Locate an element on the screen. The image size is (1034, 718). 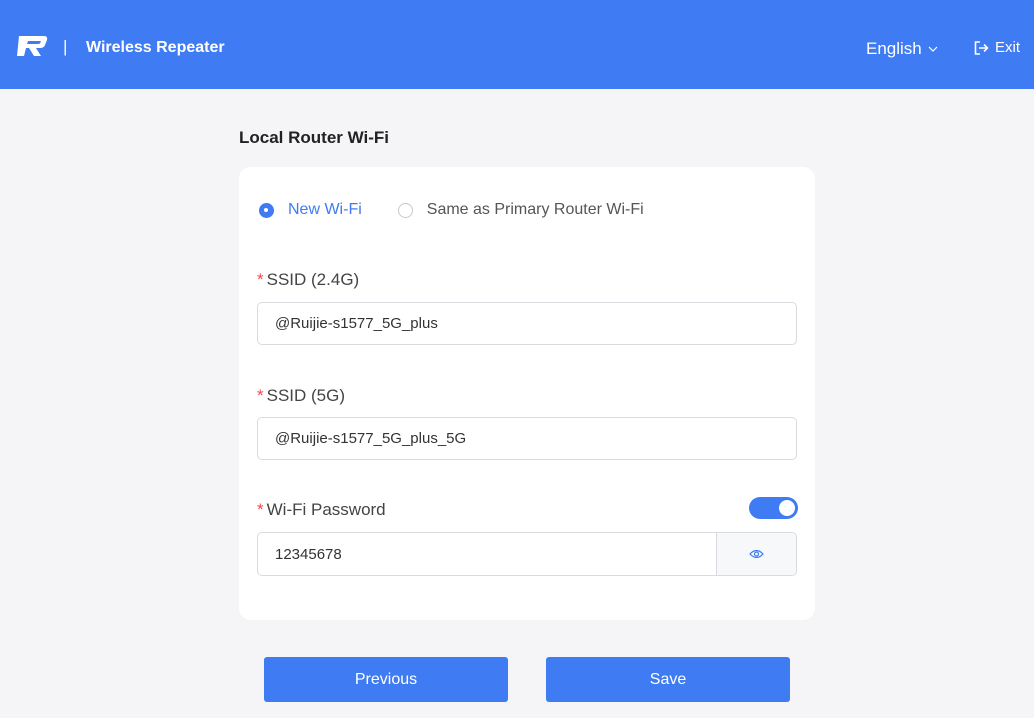
app-title: Wireless Repeater is located at coordinates (155, 47).